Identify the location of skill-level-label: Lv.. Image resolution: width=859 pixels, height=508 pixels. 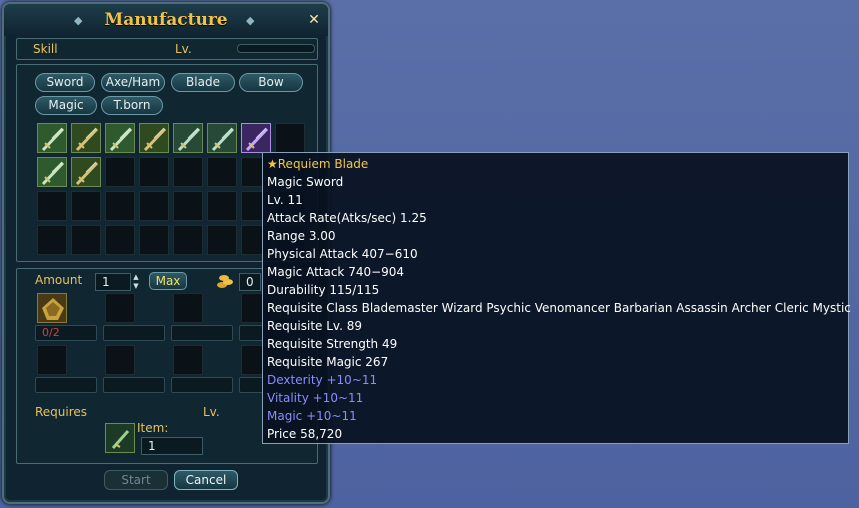
(183, 49).